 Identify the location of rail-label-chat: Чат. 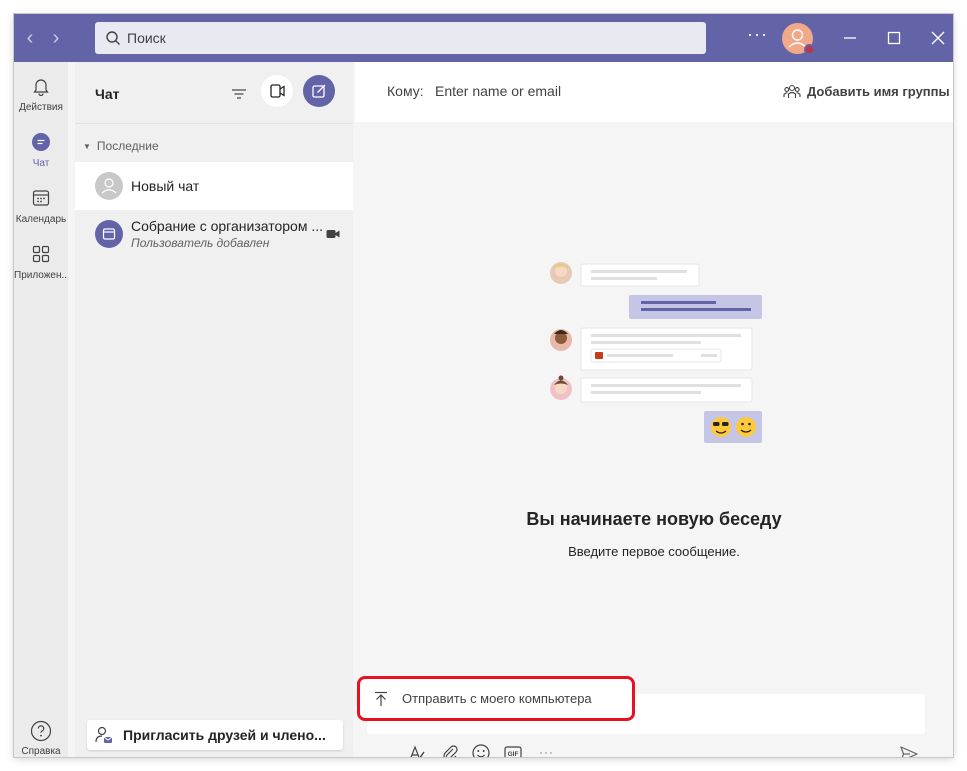
(41, 163).